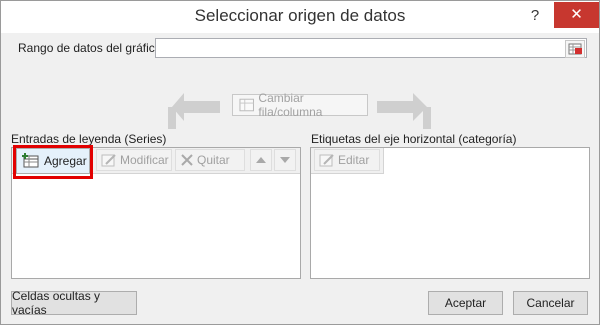  I want to click on dialog-title: Seleccionar origen de datos, so click(300, 15).